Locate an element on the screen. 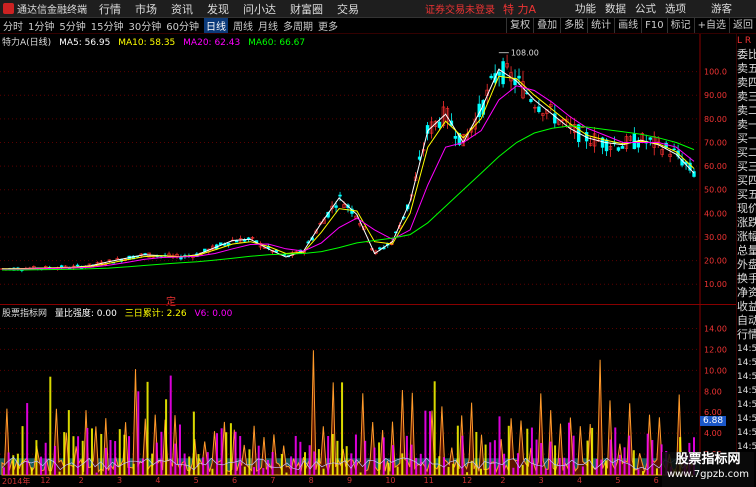 The height and width of the screenshot is (487, 756). menu-wealth: 财富圈 is located at coordinates (306, 9).